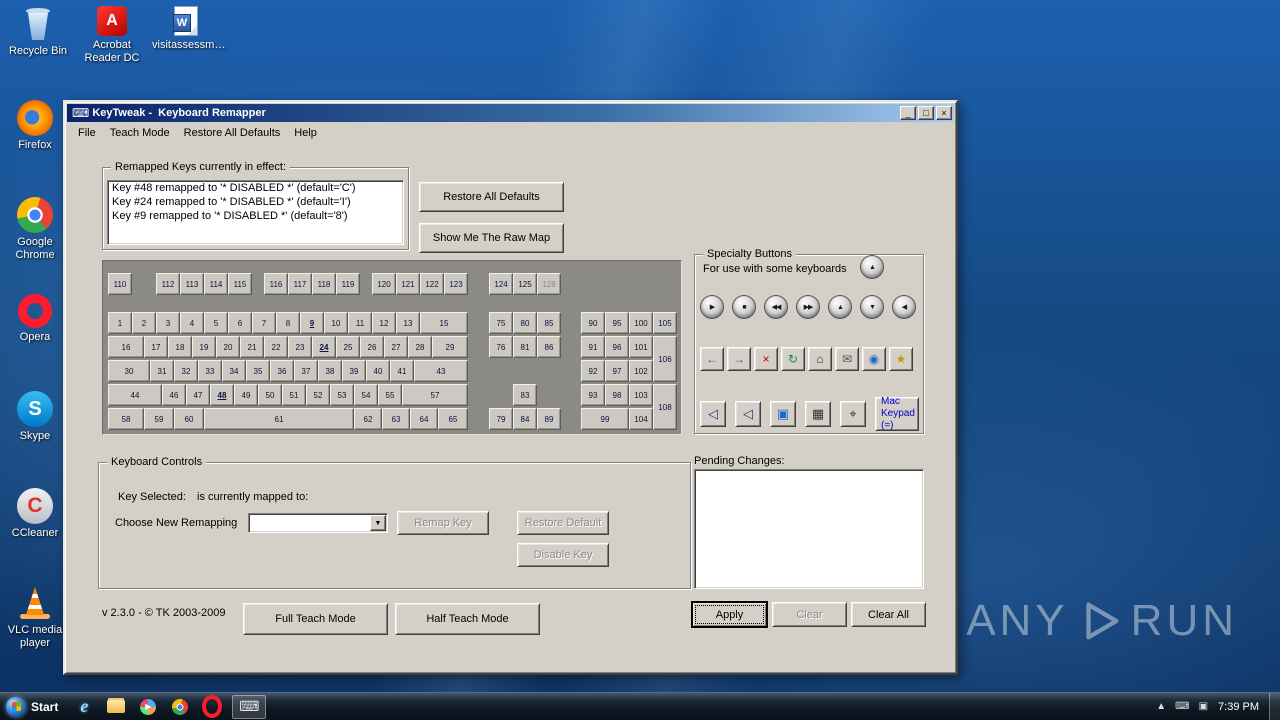 Image resolution: width=1280 pixels, height=720 pixels. What do you see at coordinates (144, 323) in the screenshot?
I see `key-button: 2` at bounding box center [144, 323].